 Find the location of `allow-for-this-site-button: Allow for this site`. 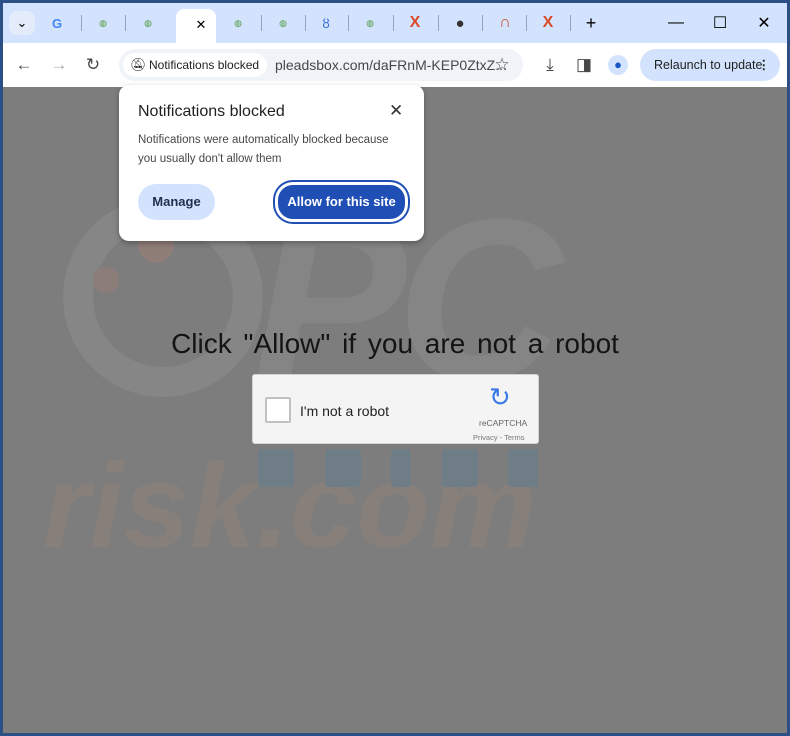

allow-for-this-site-button: Allow for this site is located at coordinates (341, 202).